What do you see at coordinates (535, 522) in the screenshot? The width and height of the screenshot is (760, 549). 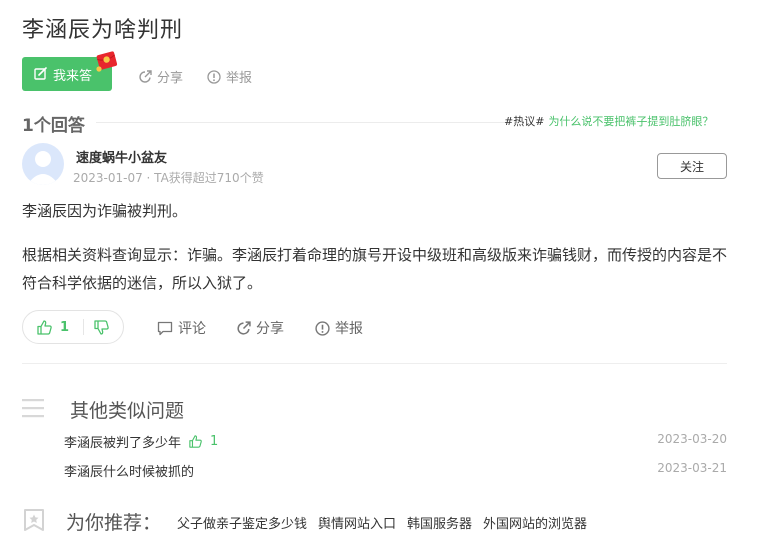 I see `recommend-link: 外国网站的浏览器` at bounding box center [535, 522].